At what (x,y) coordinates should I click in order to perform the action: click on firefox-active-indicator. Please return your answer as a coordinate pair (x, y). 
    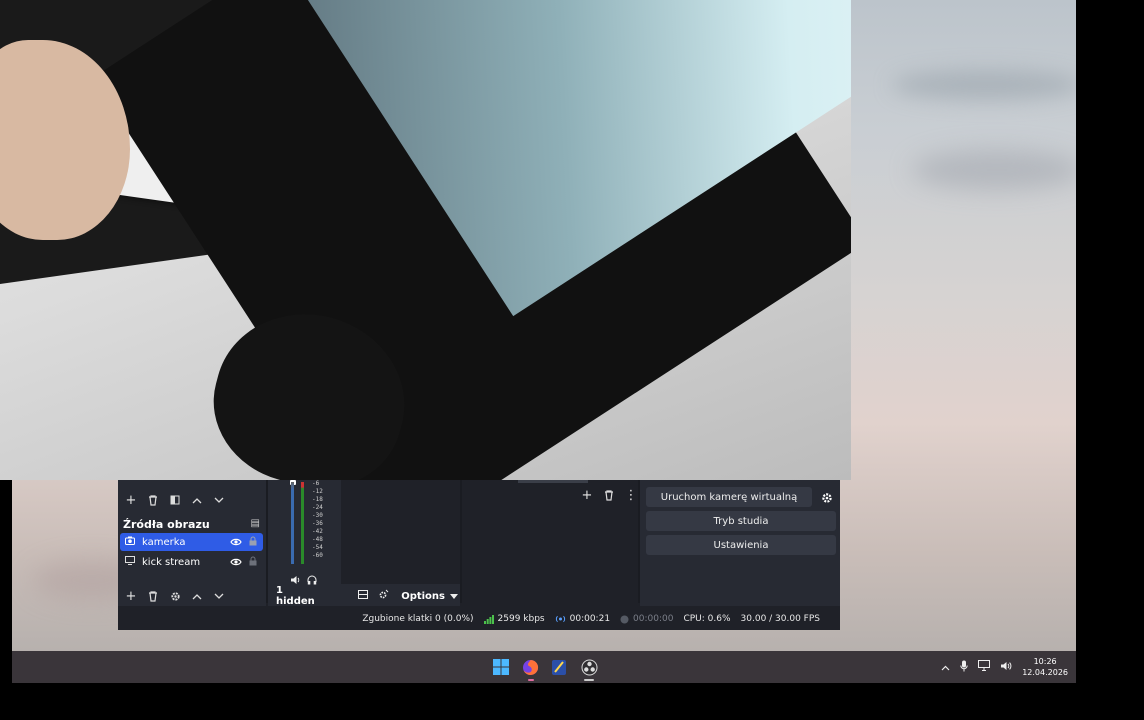
    Looking at the image, I should click on (531, 680).